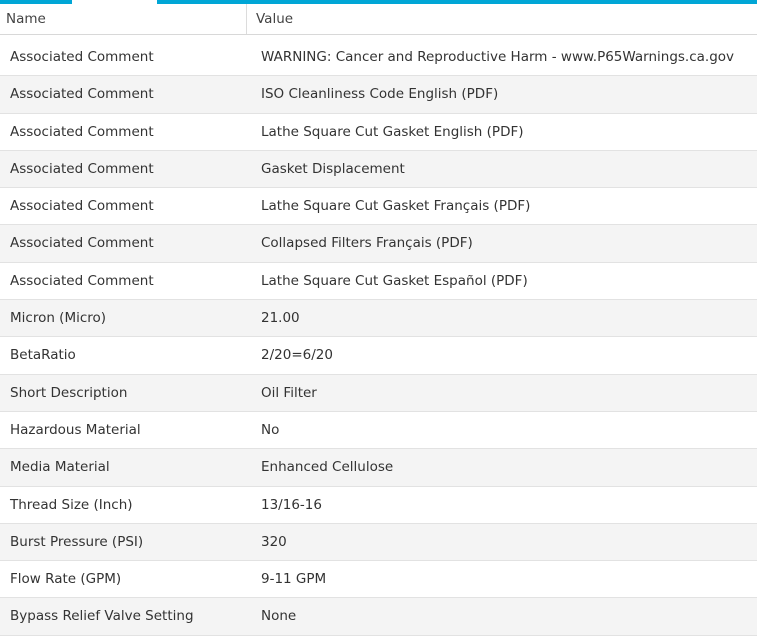  What do you see at coordinates (58, 318) in the screenshot?
I see `spec-name: Micron (Micro)` at bounding box center [58, 318].